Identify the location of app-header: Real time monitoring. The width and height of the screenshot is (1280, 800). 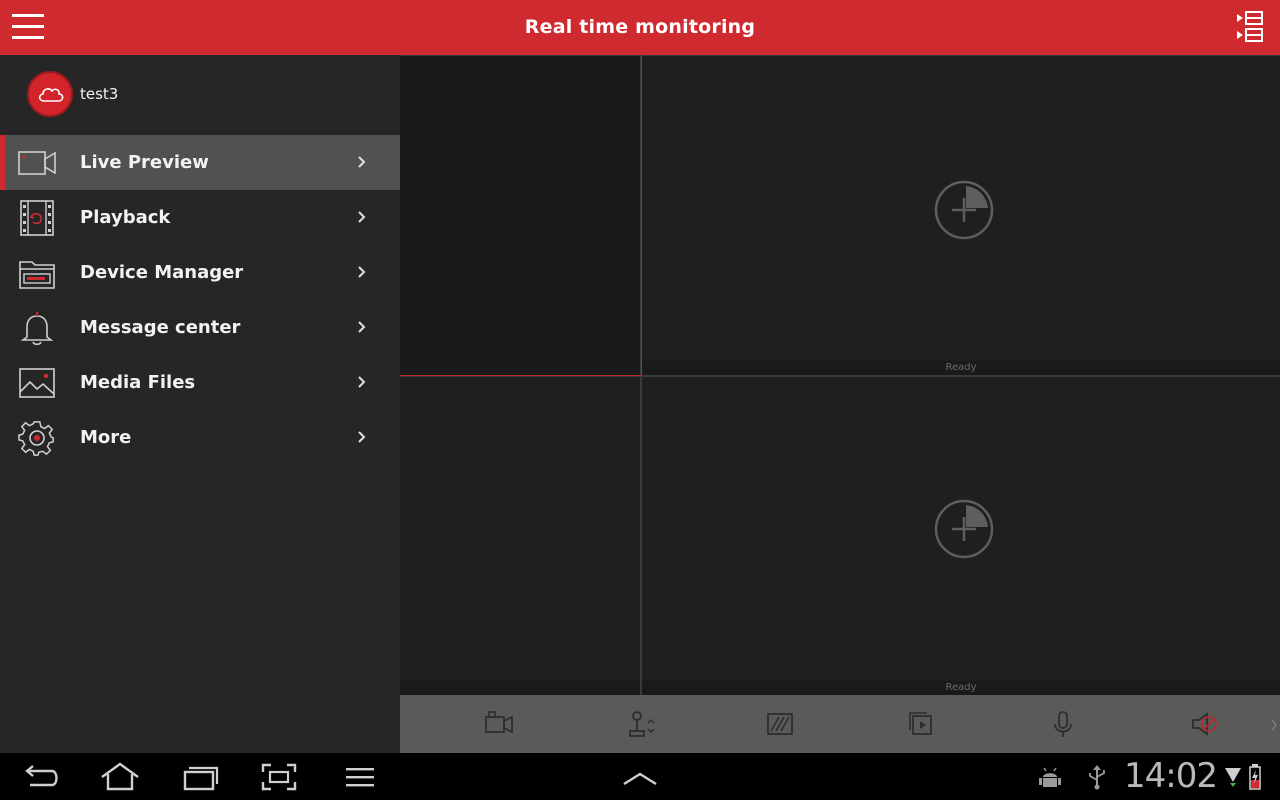
(640, 27).